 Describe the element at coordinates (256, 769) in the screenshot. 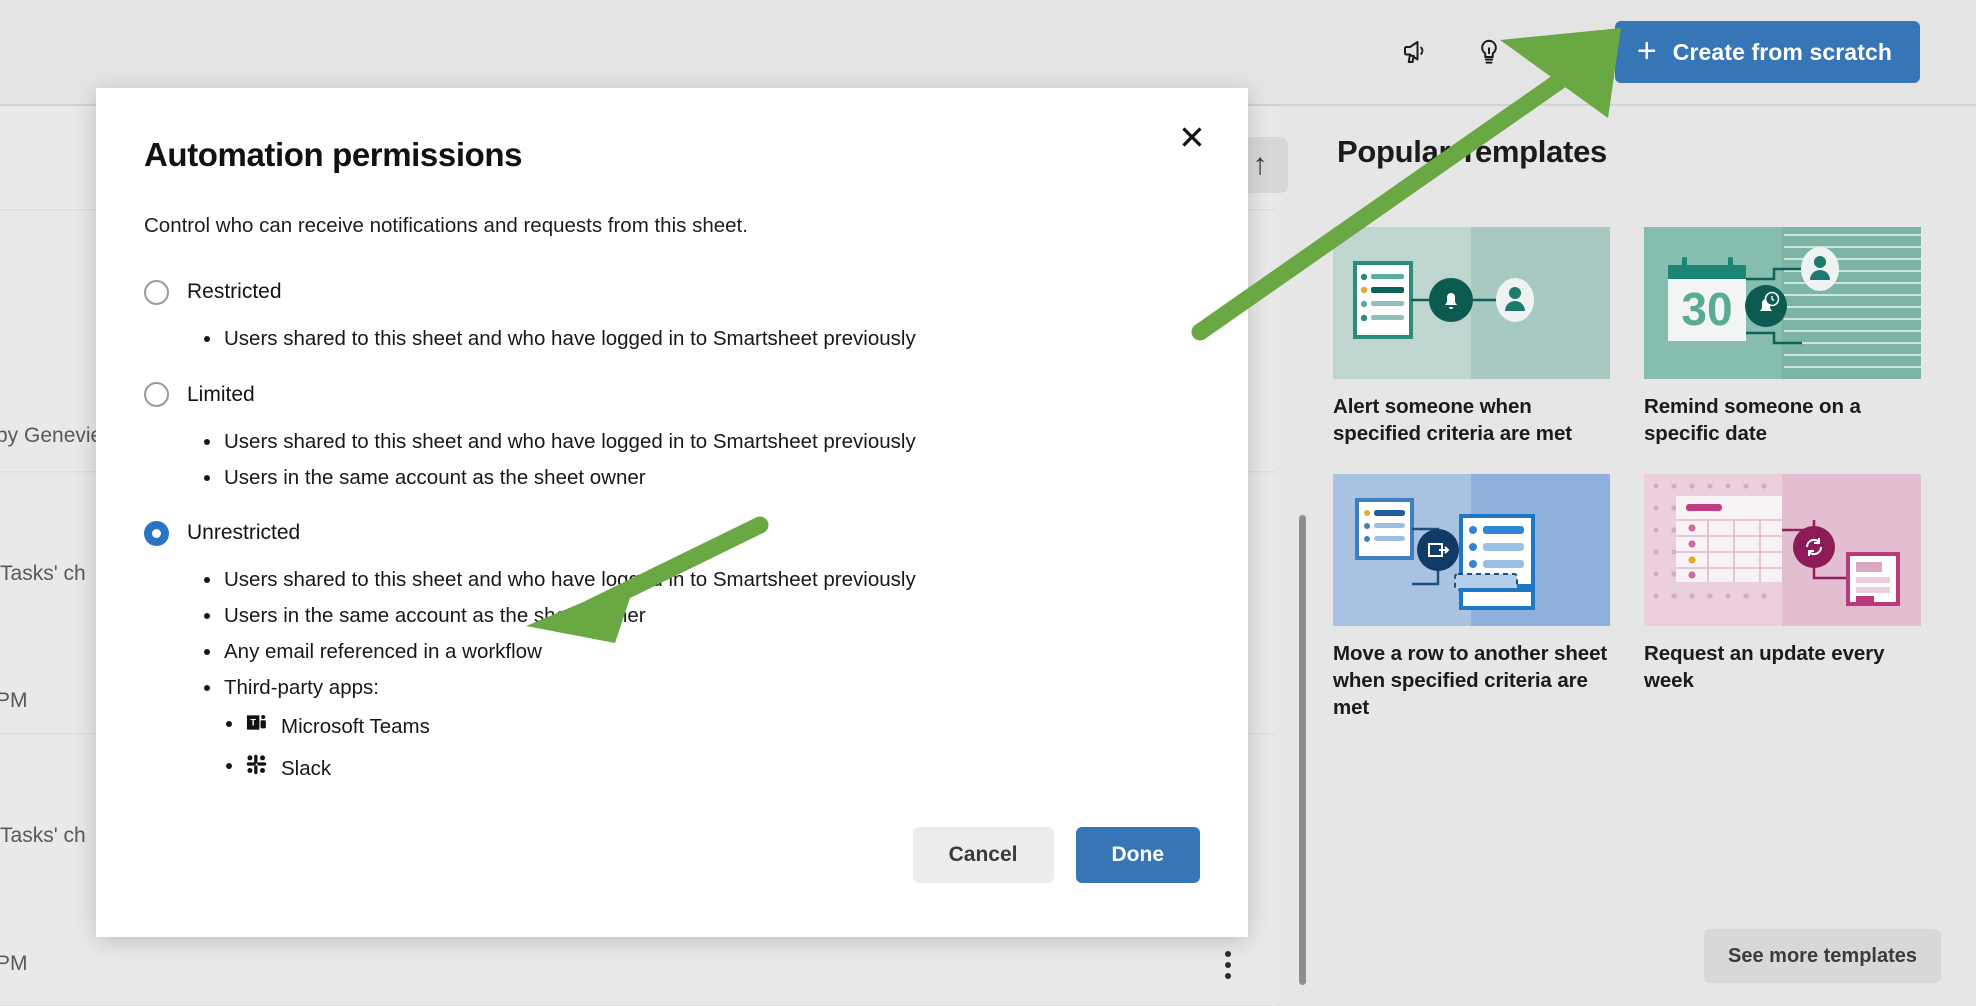

I see `slack-icon` at that location.